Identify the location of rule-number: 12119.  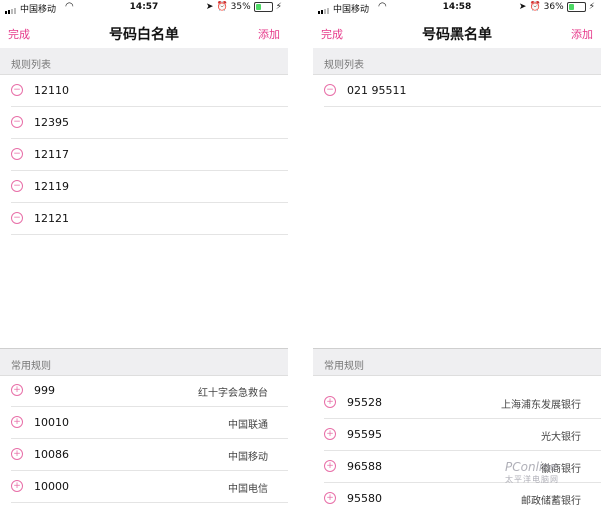
(51, 186).